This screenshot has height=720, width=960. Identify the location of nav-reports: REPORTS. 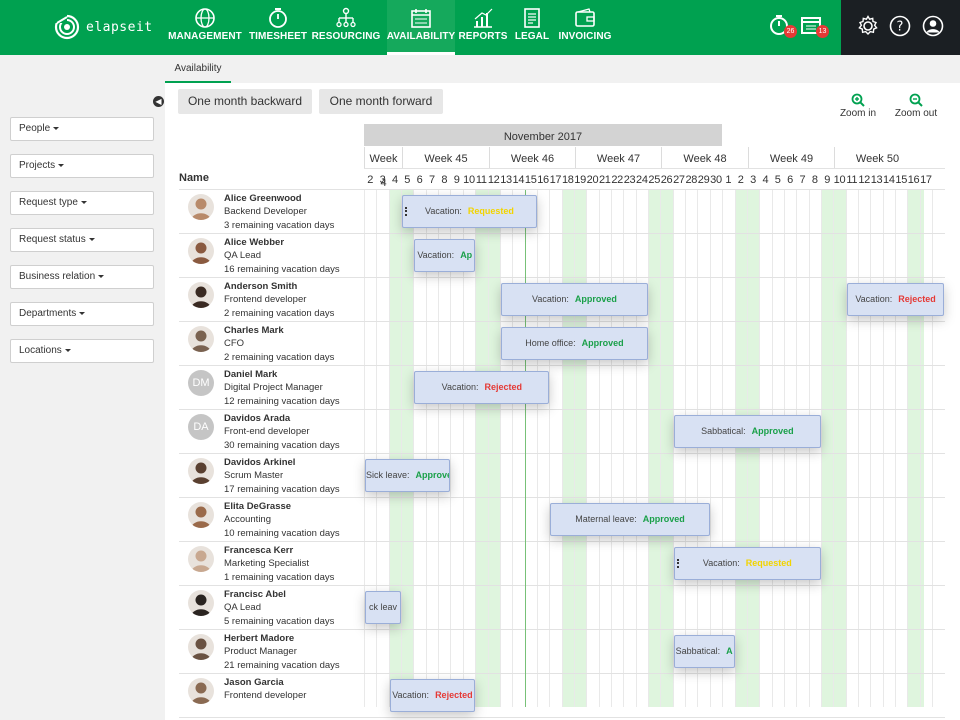
(483, 27).